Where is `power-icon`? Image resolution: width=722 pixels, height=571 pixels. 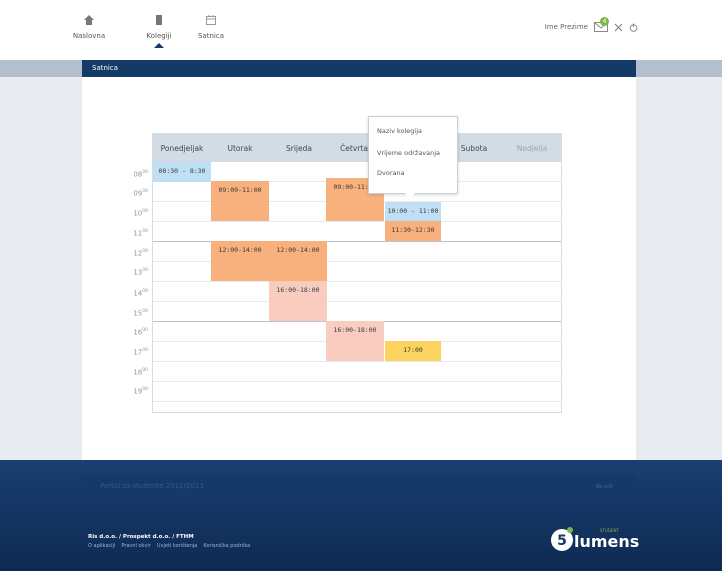 power-icon is located at coordinates (633, 27).